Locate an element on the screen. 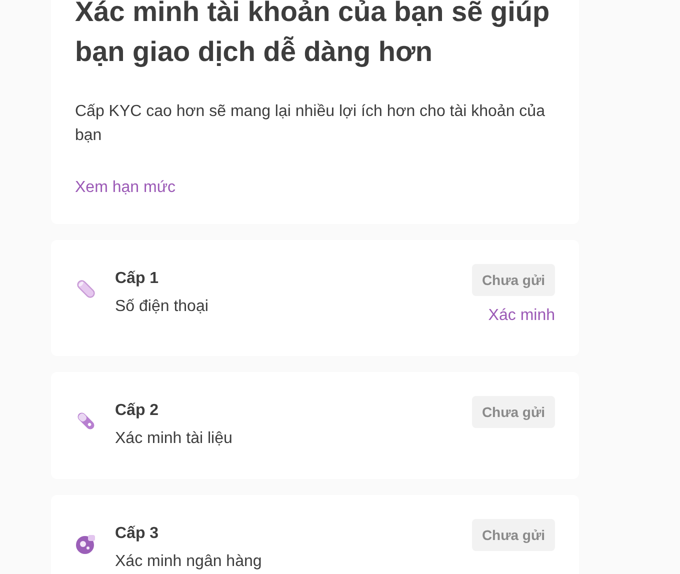 The height and width of the screenshot is (574, 680). level-subtitle: Xác minh tài liệu is located at coordinates (174, 439).